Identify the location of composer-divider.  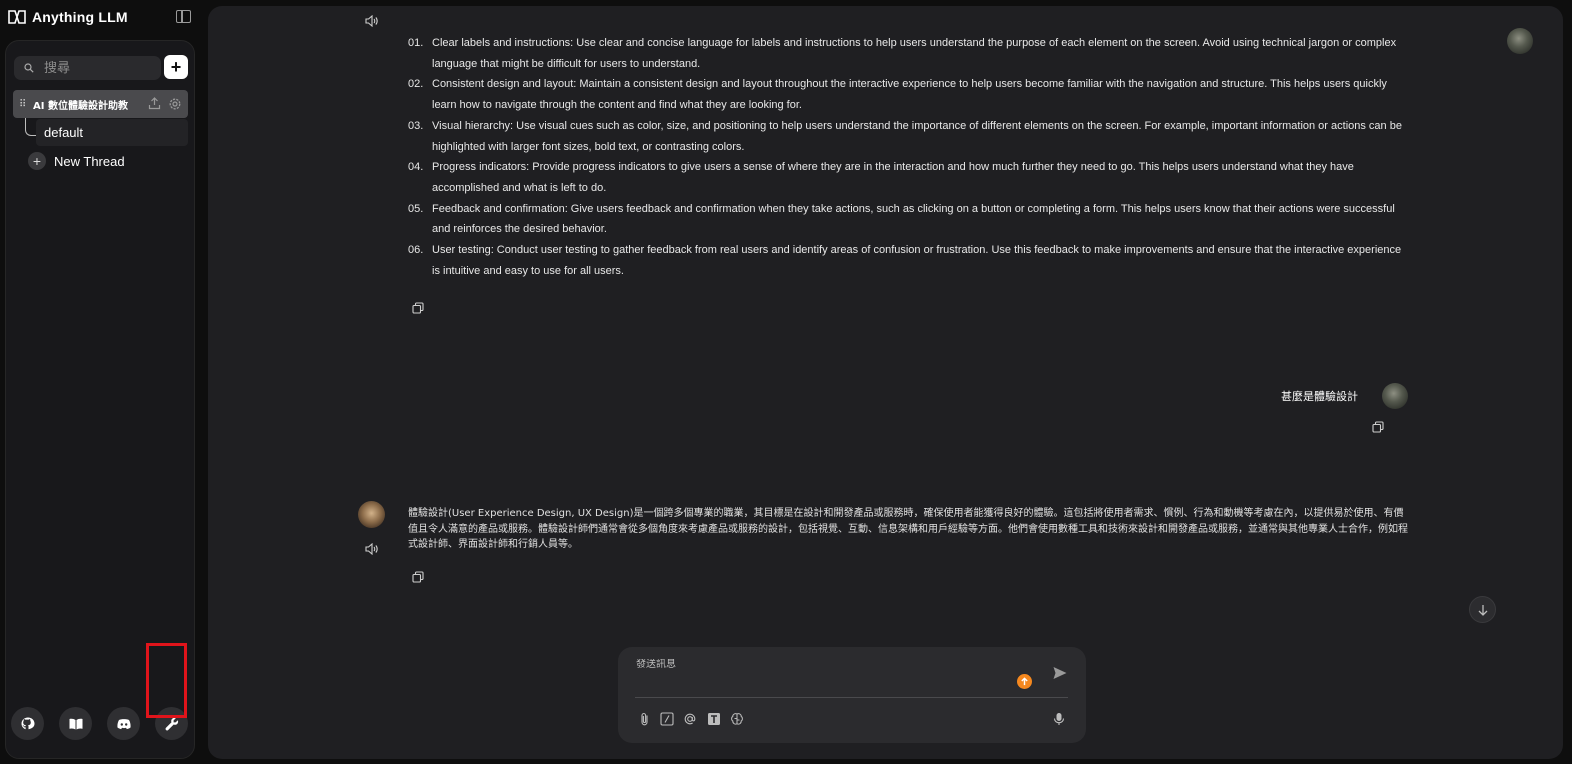
(851, 697).